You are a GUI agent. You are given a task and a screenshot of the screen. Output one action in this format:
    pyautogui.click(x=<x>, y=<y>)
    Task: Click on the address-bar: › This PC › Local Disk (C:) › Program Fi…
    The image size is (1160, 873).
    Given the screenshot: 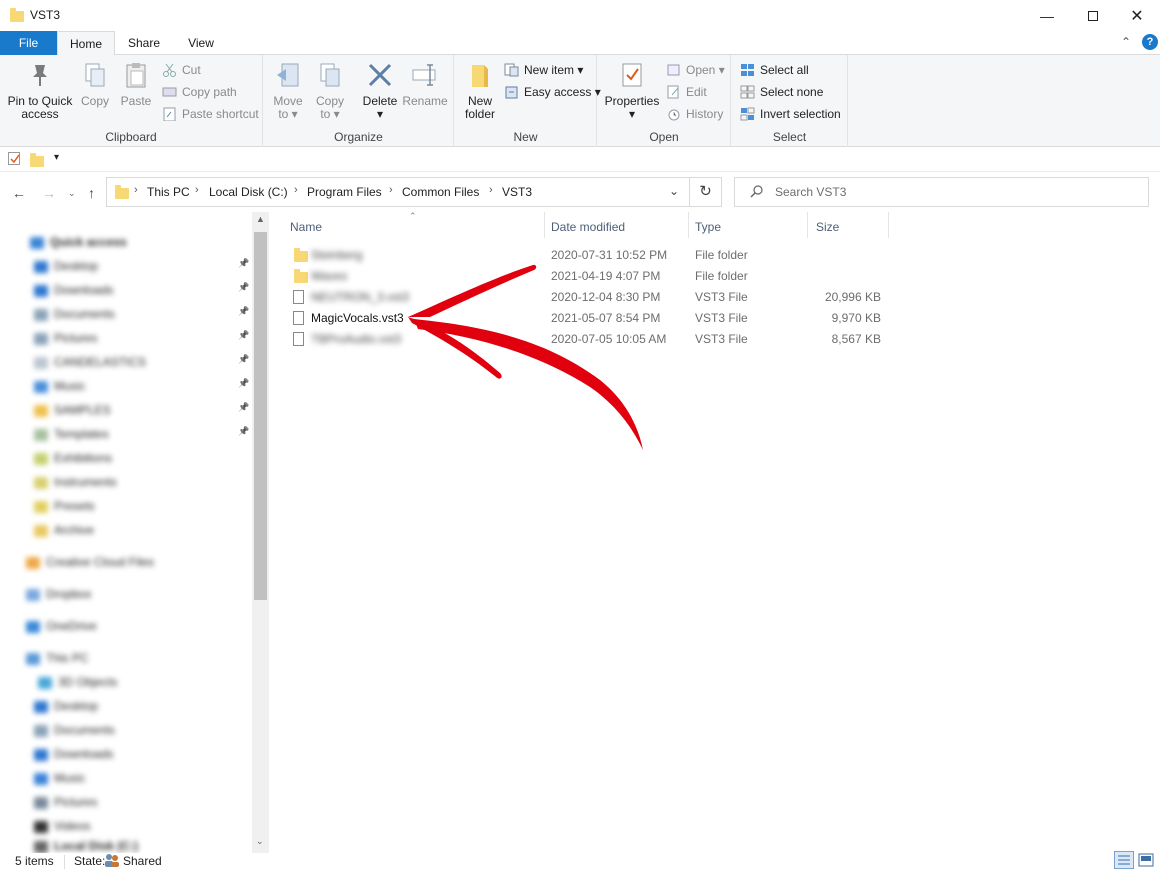 What is the action you would take?
    pyautogui.click(x=398, y=192)
    